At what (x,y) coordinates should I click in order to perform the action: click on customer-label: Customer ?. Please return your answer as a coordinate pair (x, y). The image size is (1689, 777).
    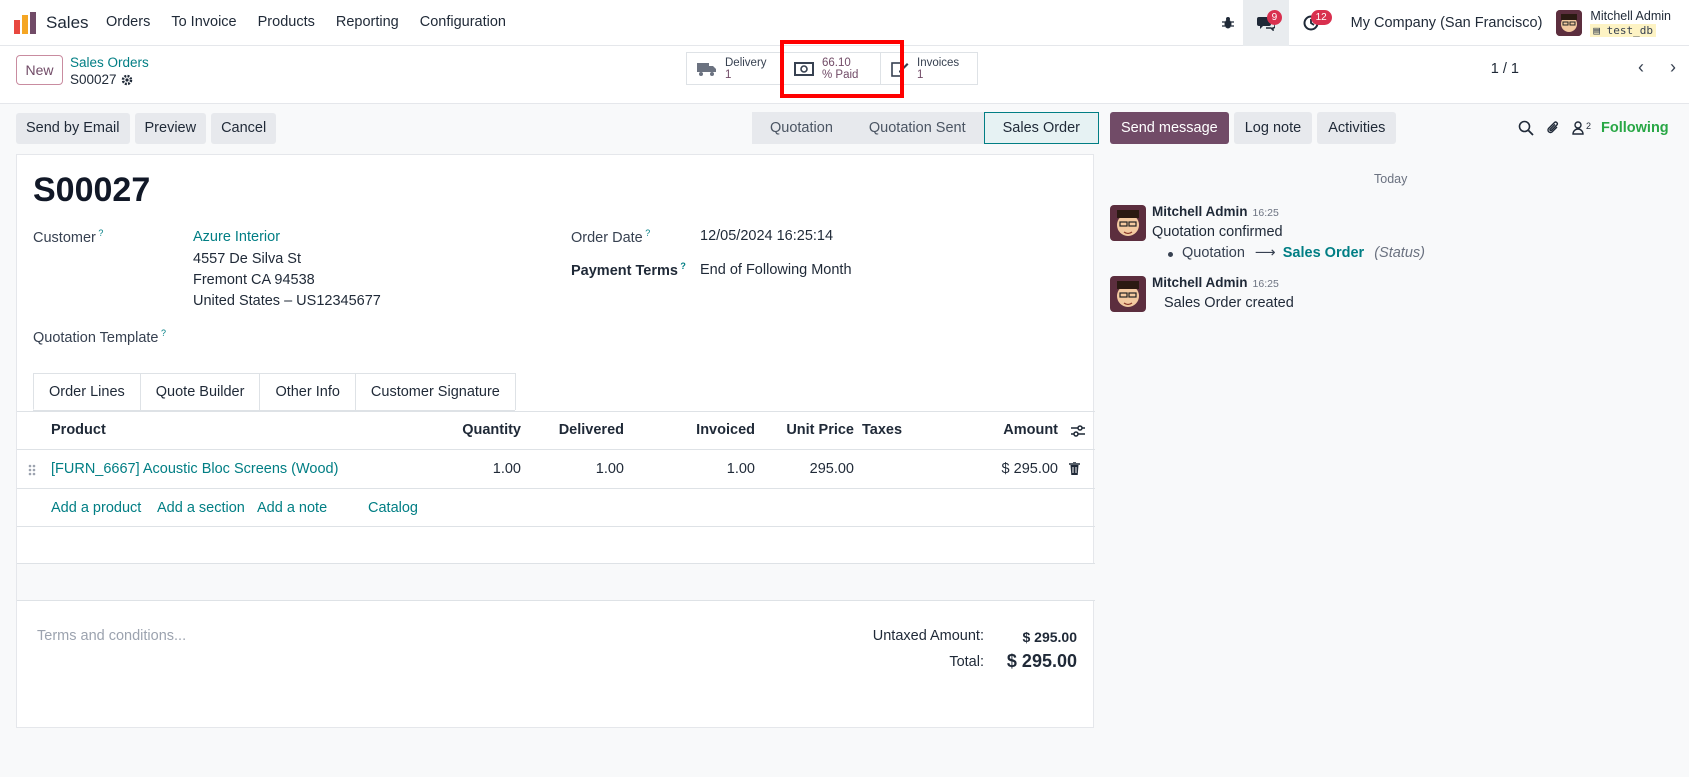
    Looking at the image, I should click on (68, 237).